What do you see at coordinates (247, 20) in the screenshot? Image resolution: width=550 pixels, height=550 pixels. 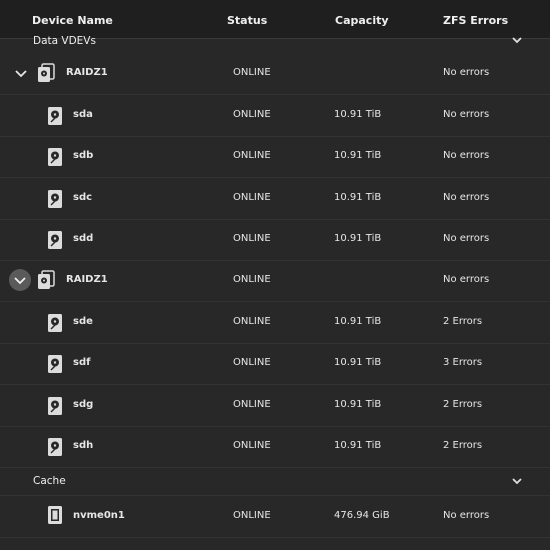 I see `column-header-status: Status` at bounding box center [247, 20].